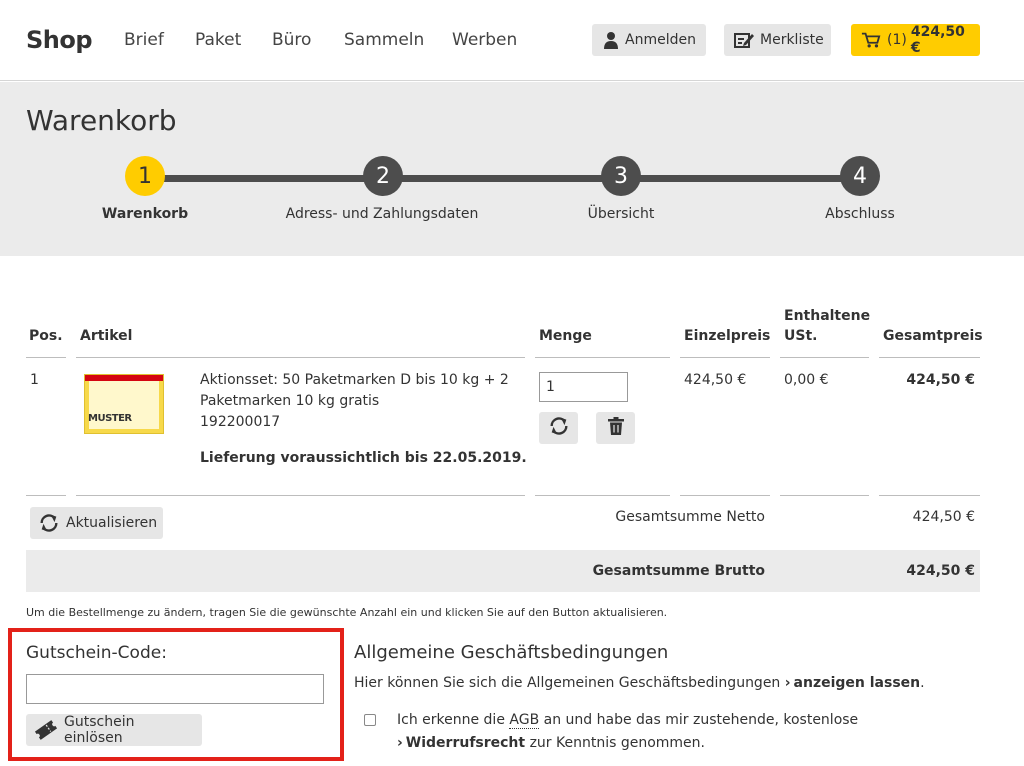 The height and width of the screenshot is (766, 1024). I want to click on step-3-circle: 3, so click(621, 176).